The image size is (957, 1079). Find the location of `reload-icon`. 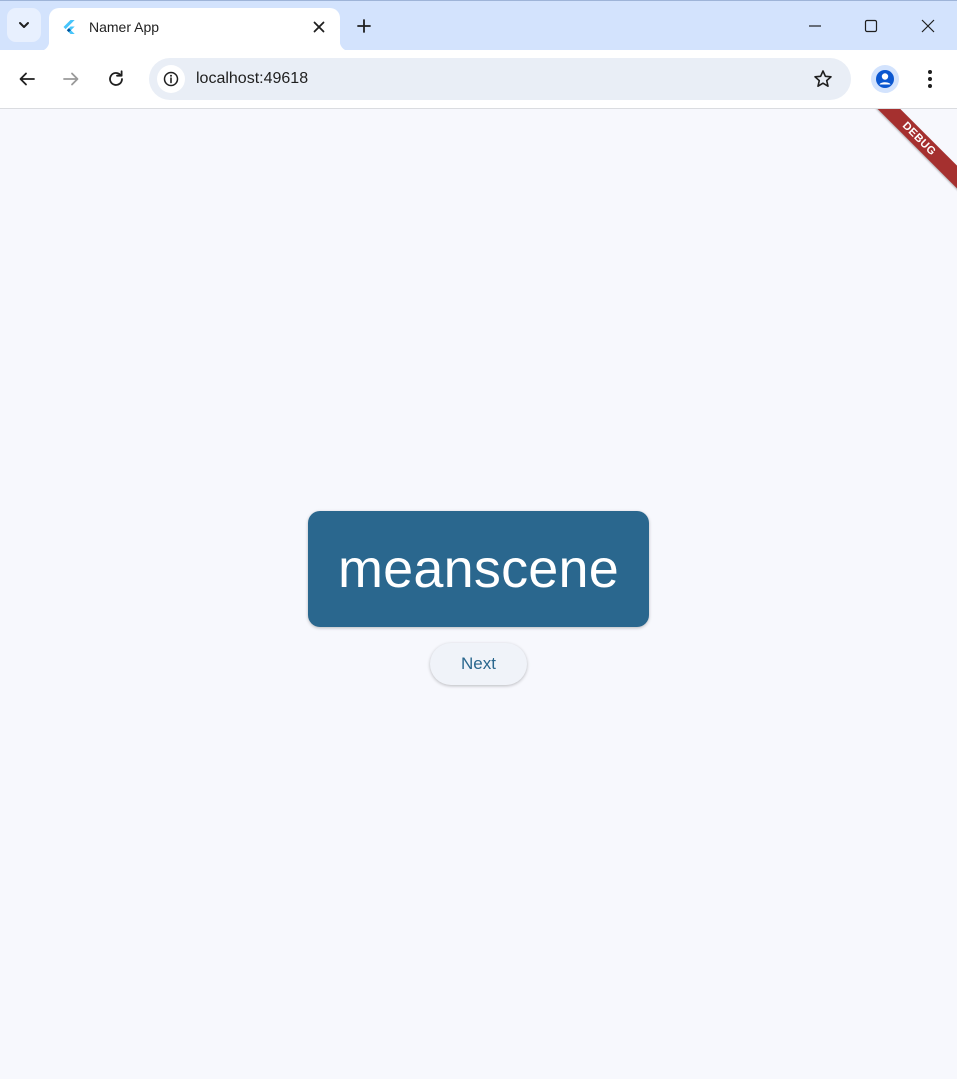

reload-icon is located at coordinates (116, 78).